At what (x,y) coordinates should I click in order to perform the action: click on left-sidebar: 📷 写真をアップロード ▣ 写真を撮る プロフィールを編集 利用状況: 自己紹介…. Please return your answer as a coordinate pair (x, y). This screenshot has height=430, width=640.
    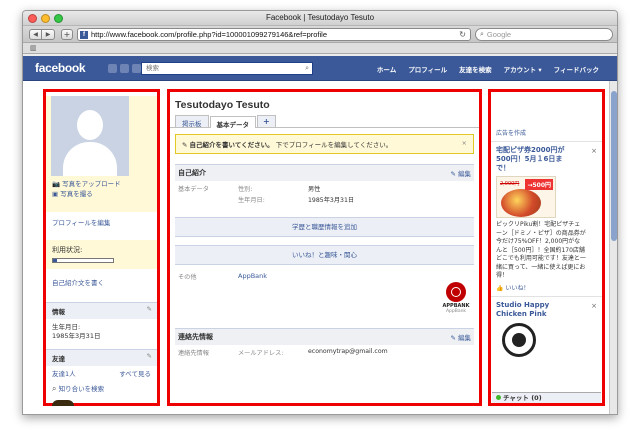
    Looking at the image, I should click on (101, 247).